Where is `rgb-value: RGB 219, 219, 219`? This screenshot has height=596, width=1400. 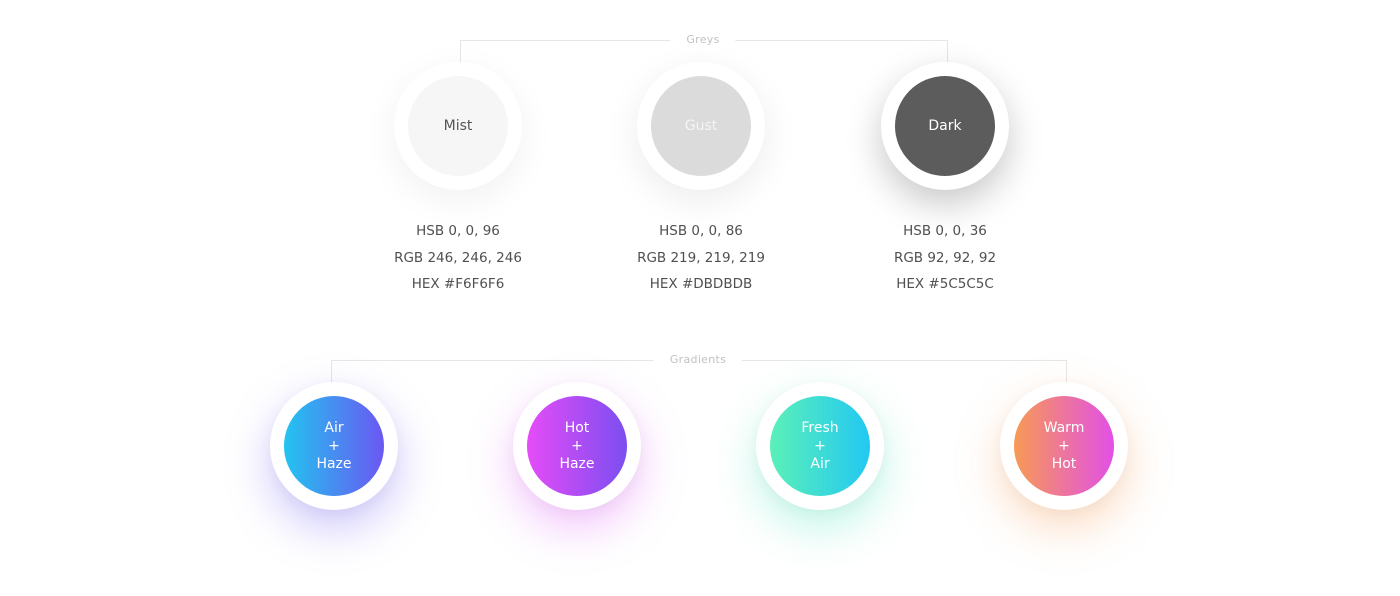
rgb-value: RGB 219, 219, 219 is located at coordinates (701, 257).